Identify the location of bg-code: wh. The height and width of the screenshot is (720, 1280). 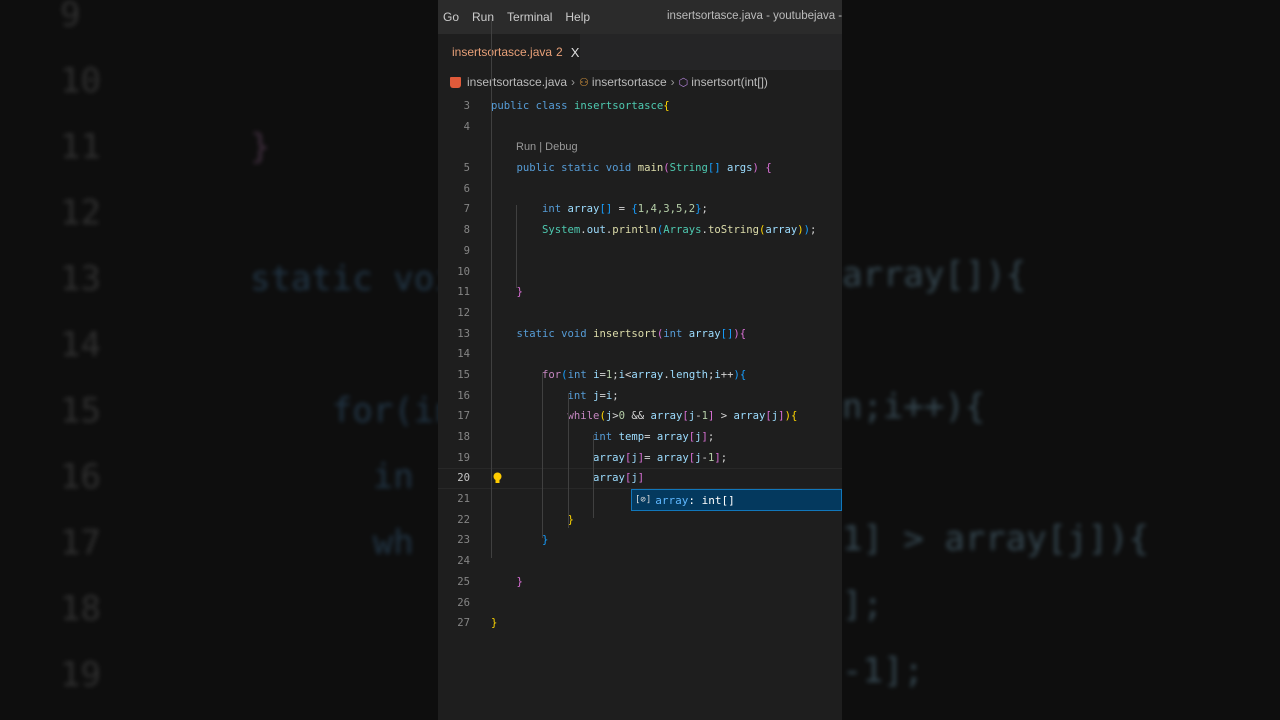
(332, 543).